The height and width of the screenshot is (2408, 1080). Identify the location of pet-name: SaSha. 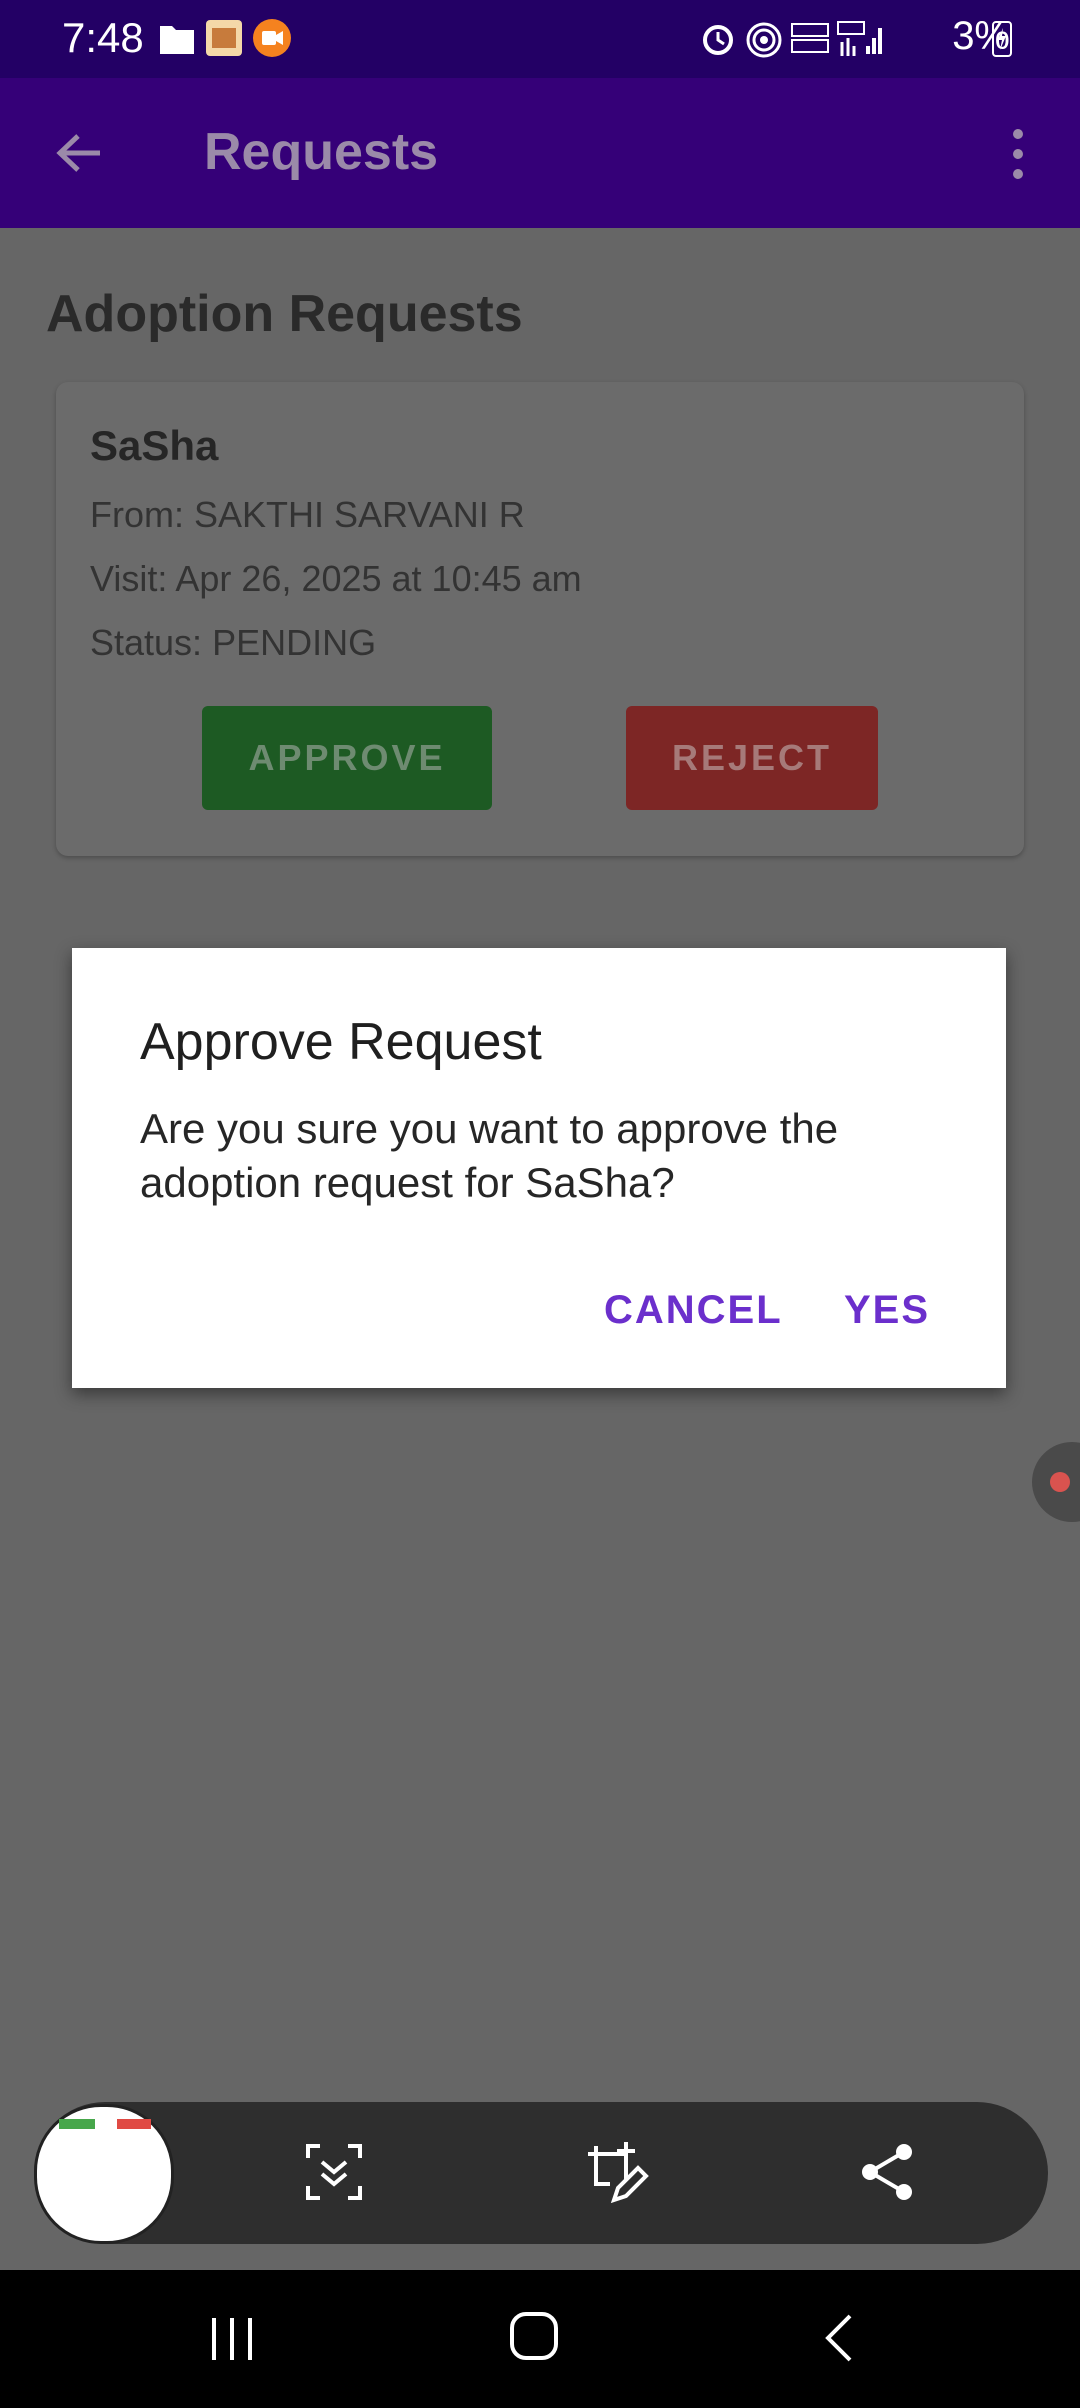
(154, 445).